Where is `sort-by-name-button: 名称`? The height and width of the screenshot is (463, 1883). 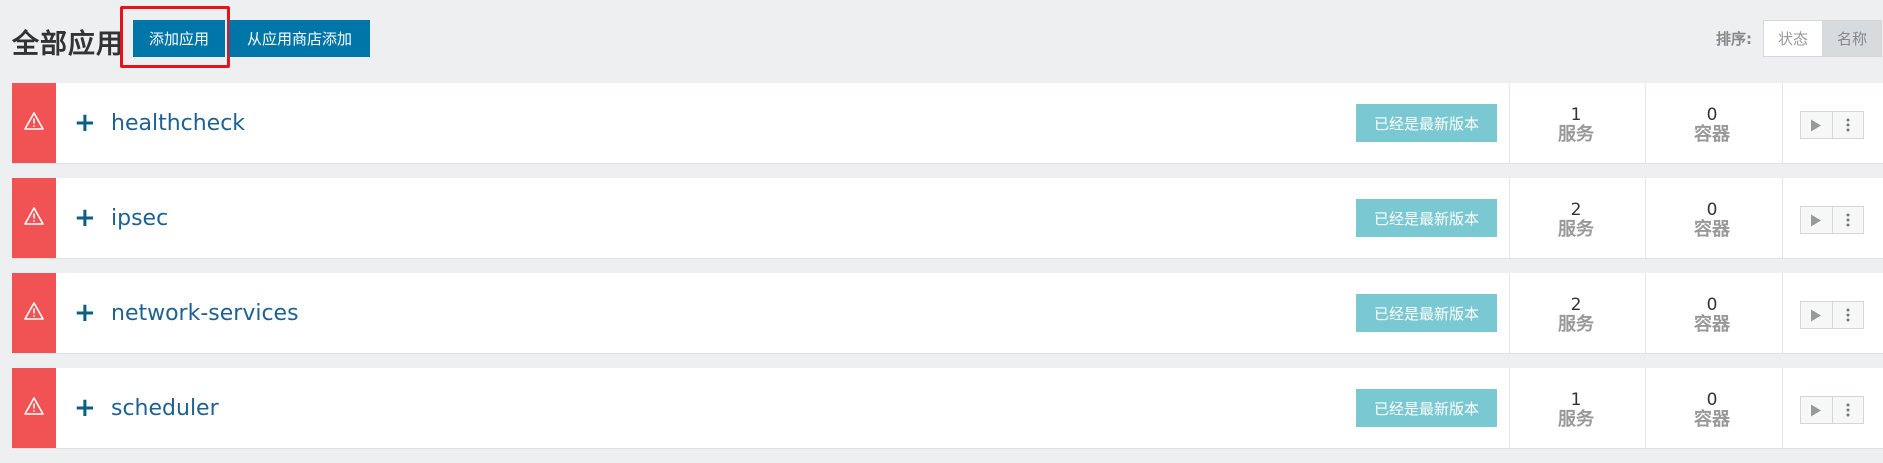 sort-by-name-button: 名称 is located at coordinates (1852, 38).